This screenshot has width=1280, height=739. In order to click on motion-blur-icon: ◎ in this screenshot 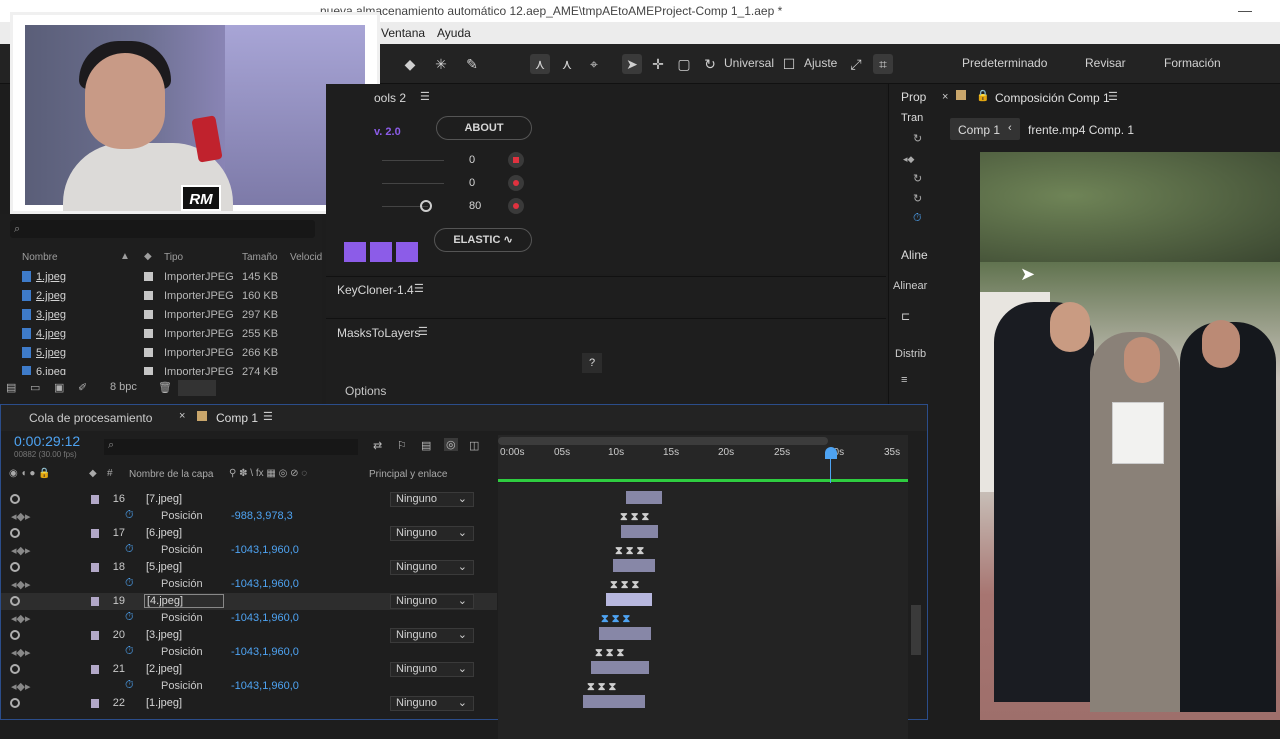, I will do `click(451, 444)`.